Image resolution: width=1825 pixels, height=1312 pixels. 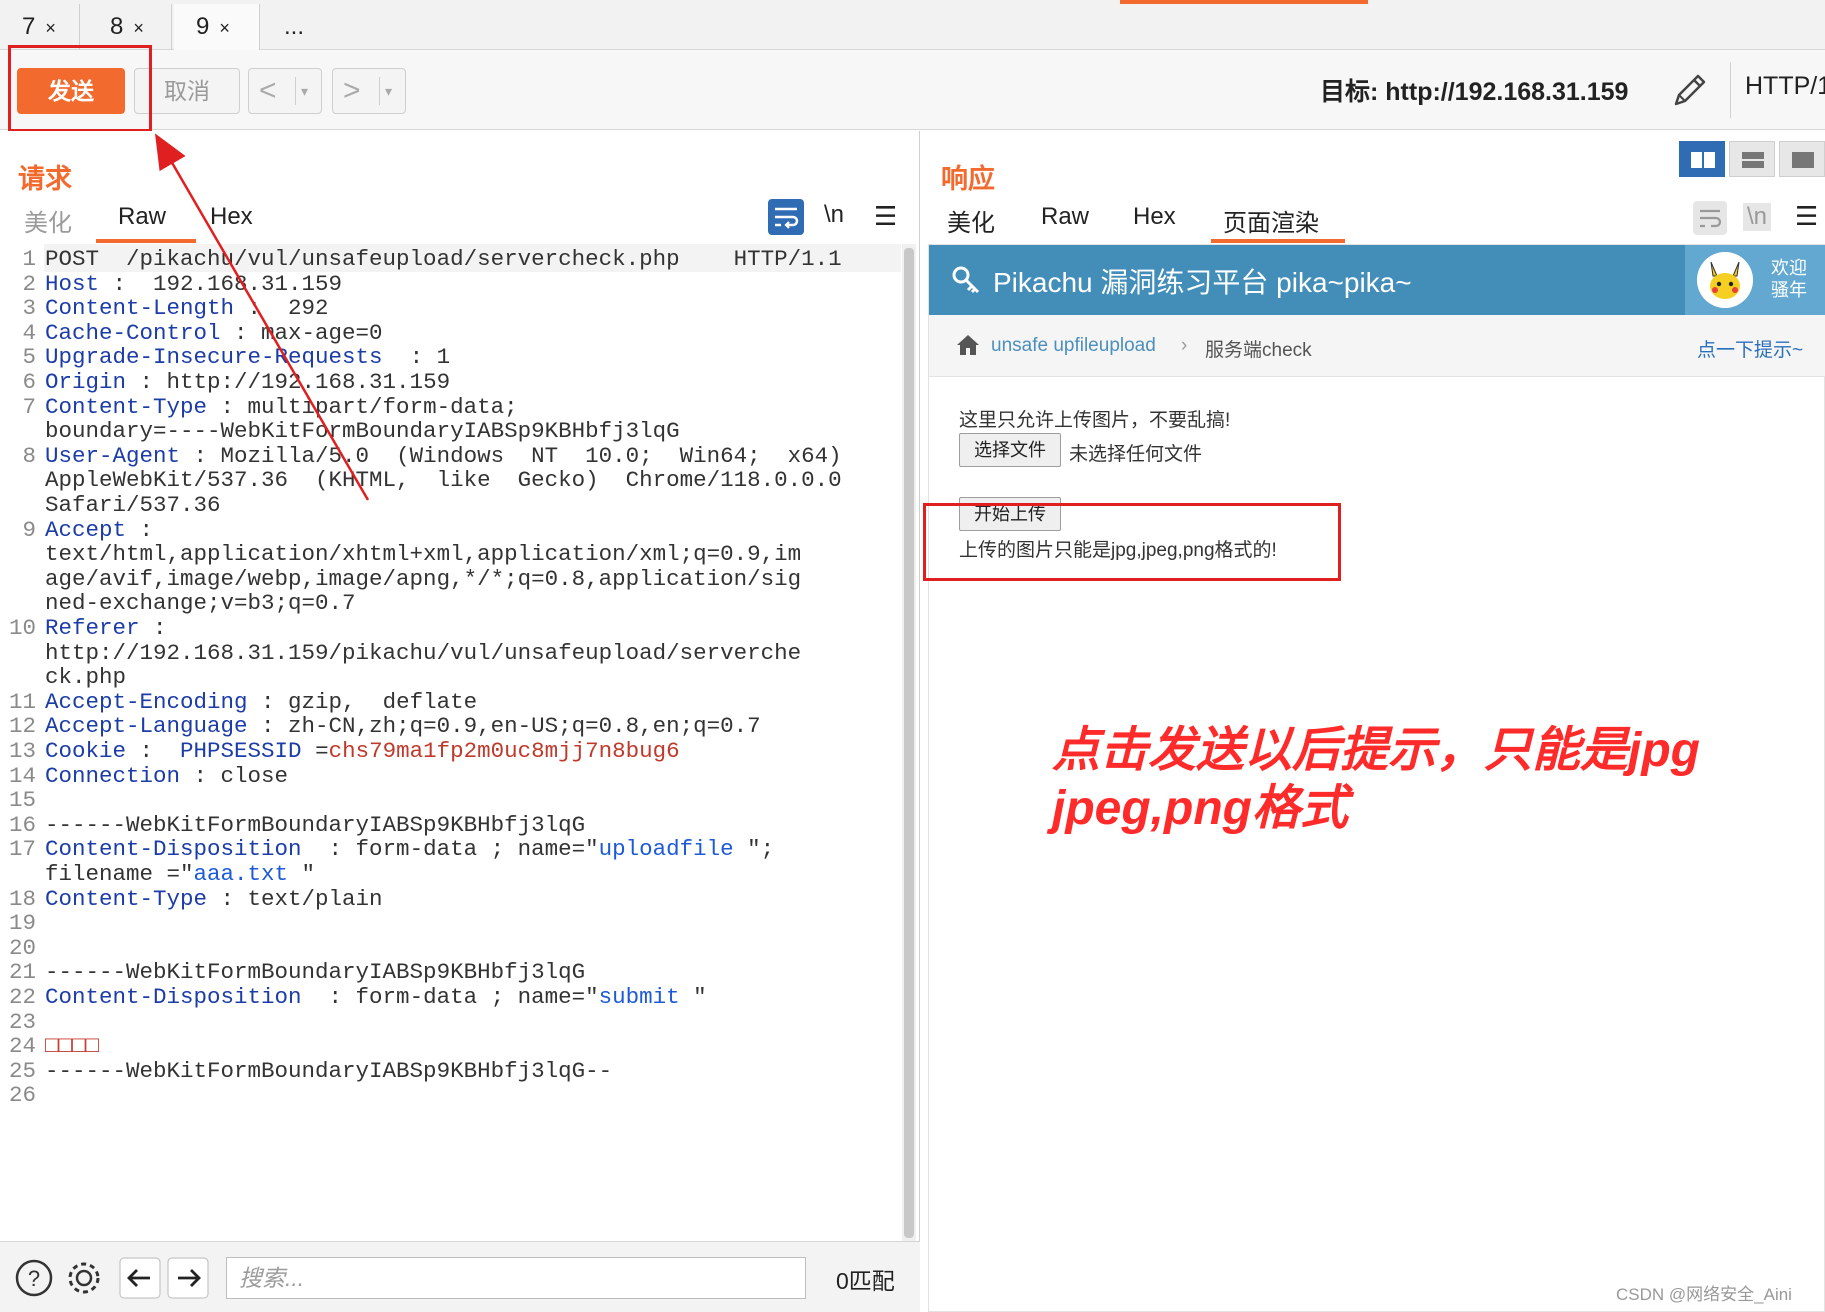 I want to click on line-number: 3, so click(x=29, y=308).